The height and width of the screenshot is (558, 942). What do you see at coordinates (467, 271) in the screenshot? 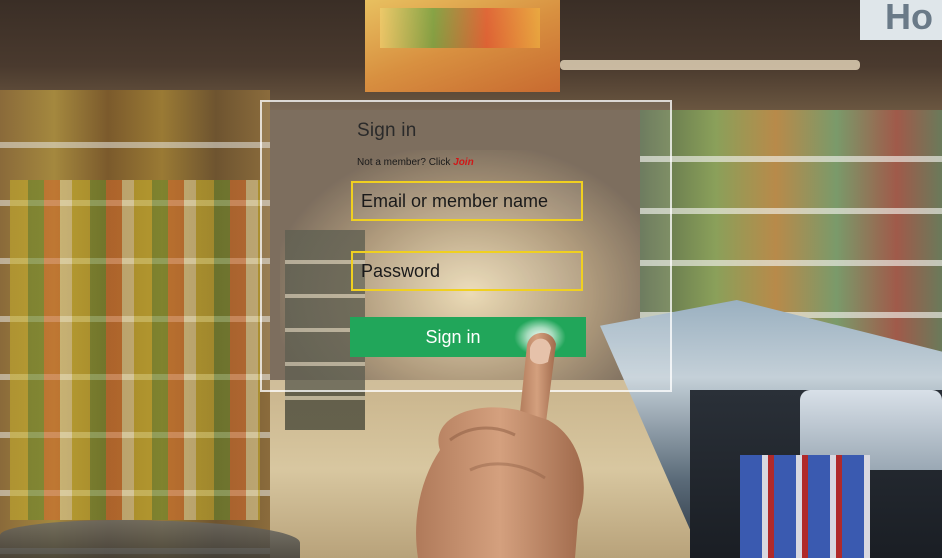
I see `password-field: Password` at bounding box center [467, 271].